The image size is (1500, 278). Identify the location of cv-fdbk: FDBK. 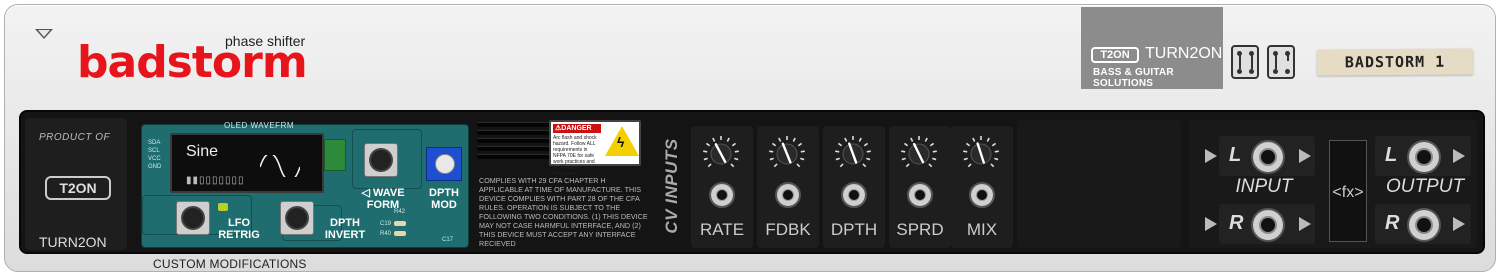
(788, 187).